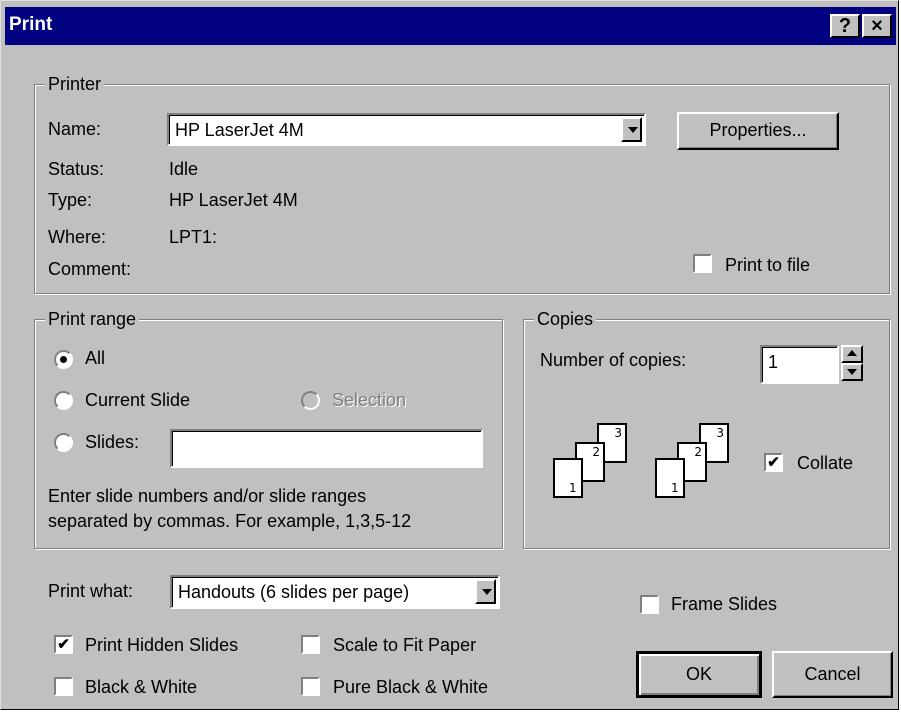 This screenshot has width=901, height=712. What do you see at coordinates (63, 442) in the screenshot?
I see `radio-slides` at bounding box center [63, 442].